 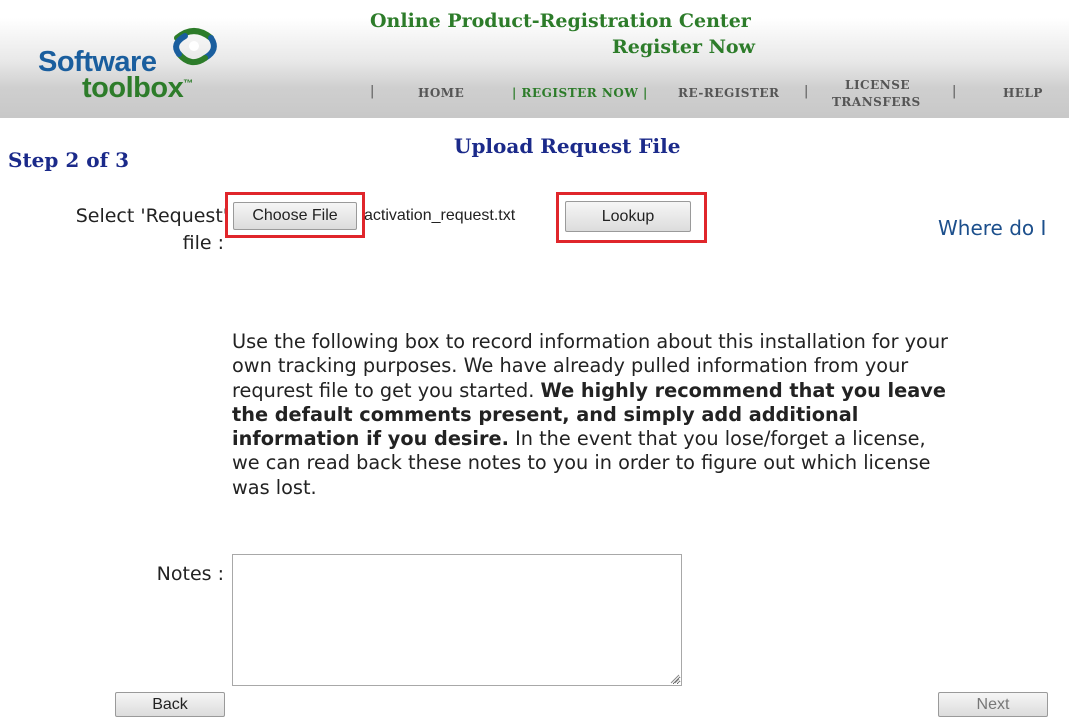 What do you see at coordinates (877, 85) in the screenshot?
I see `nav-license-transfers-line1: LICENSE` at bounding box center [877, 85].